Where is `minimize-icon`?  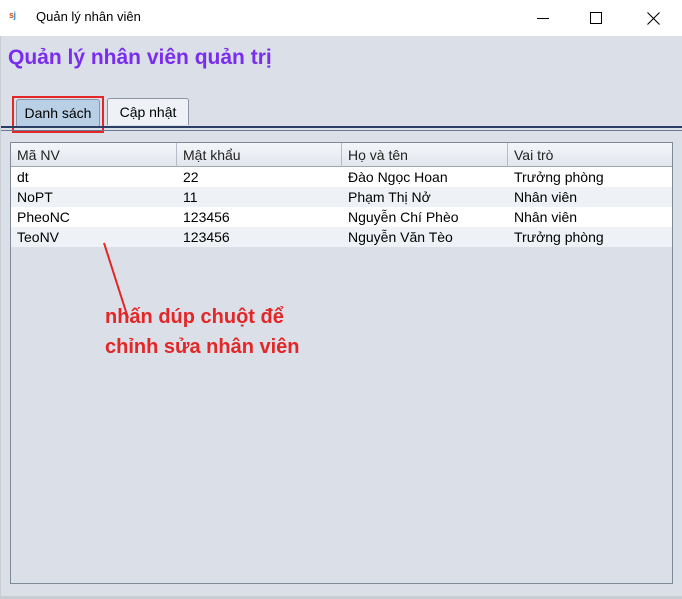
minimize-icon is located at coordinates (543, 18).